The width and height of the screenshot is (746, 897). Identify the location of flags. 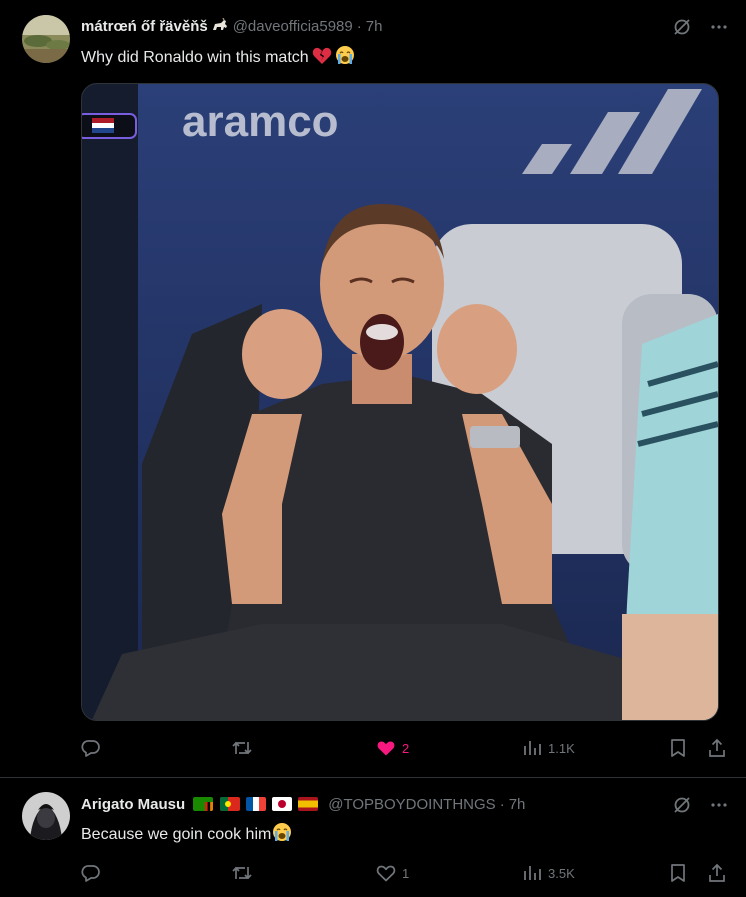
(258, 804).